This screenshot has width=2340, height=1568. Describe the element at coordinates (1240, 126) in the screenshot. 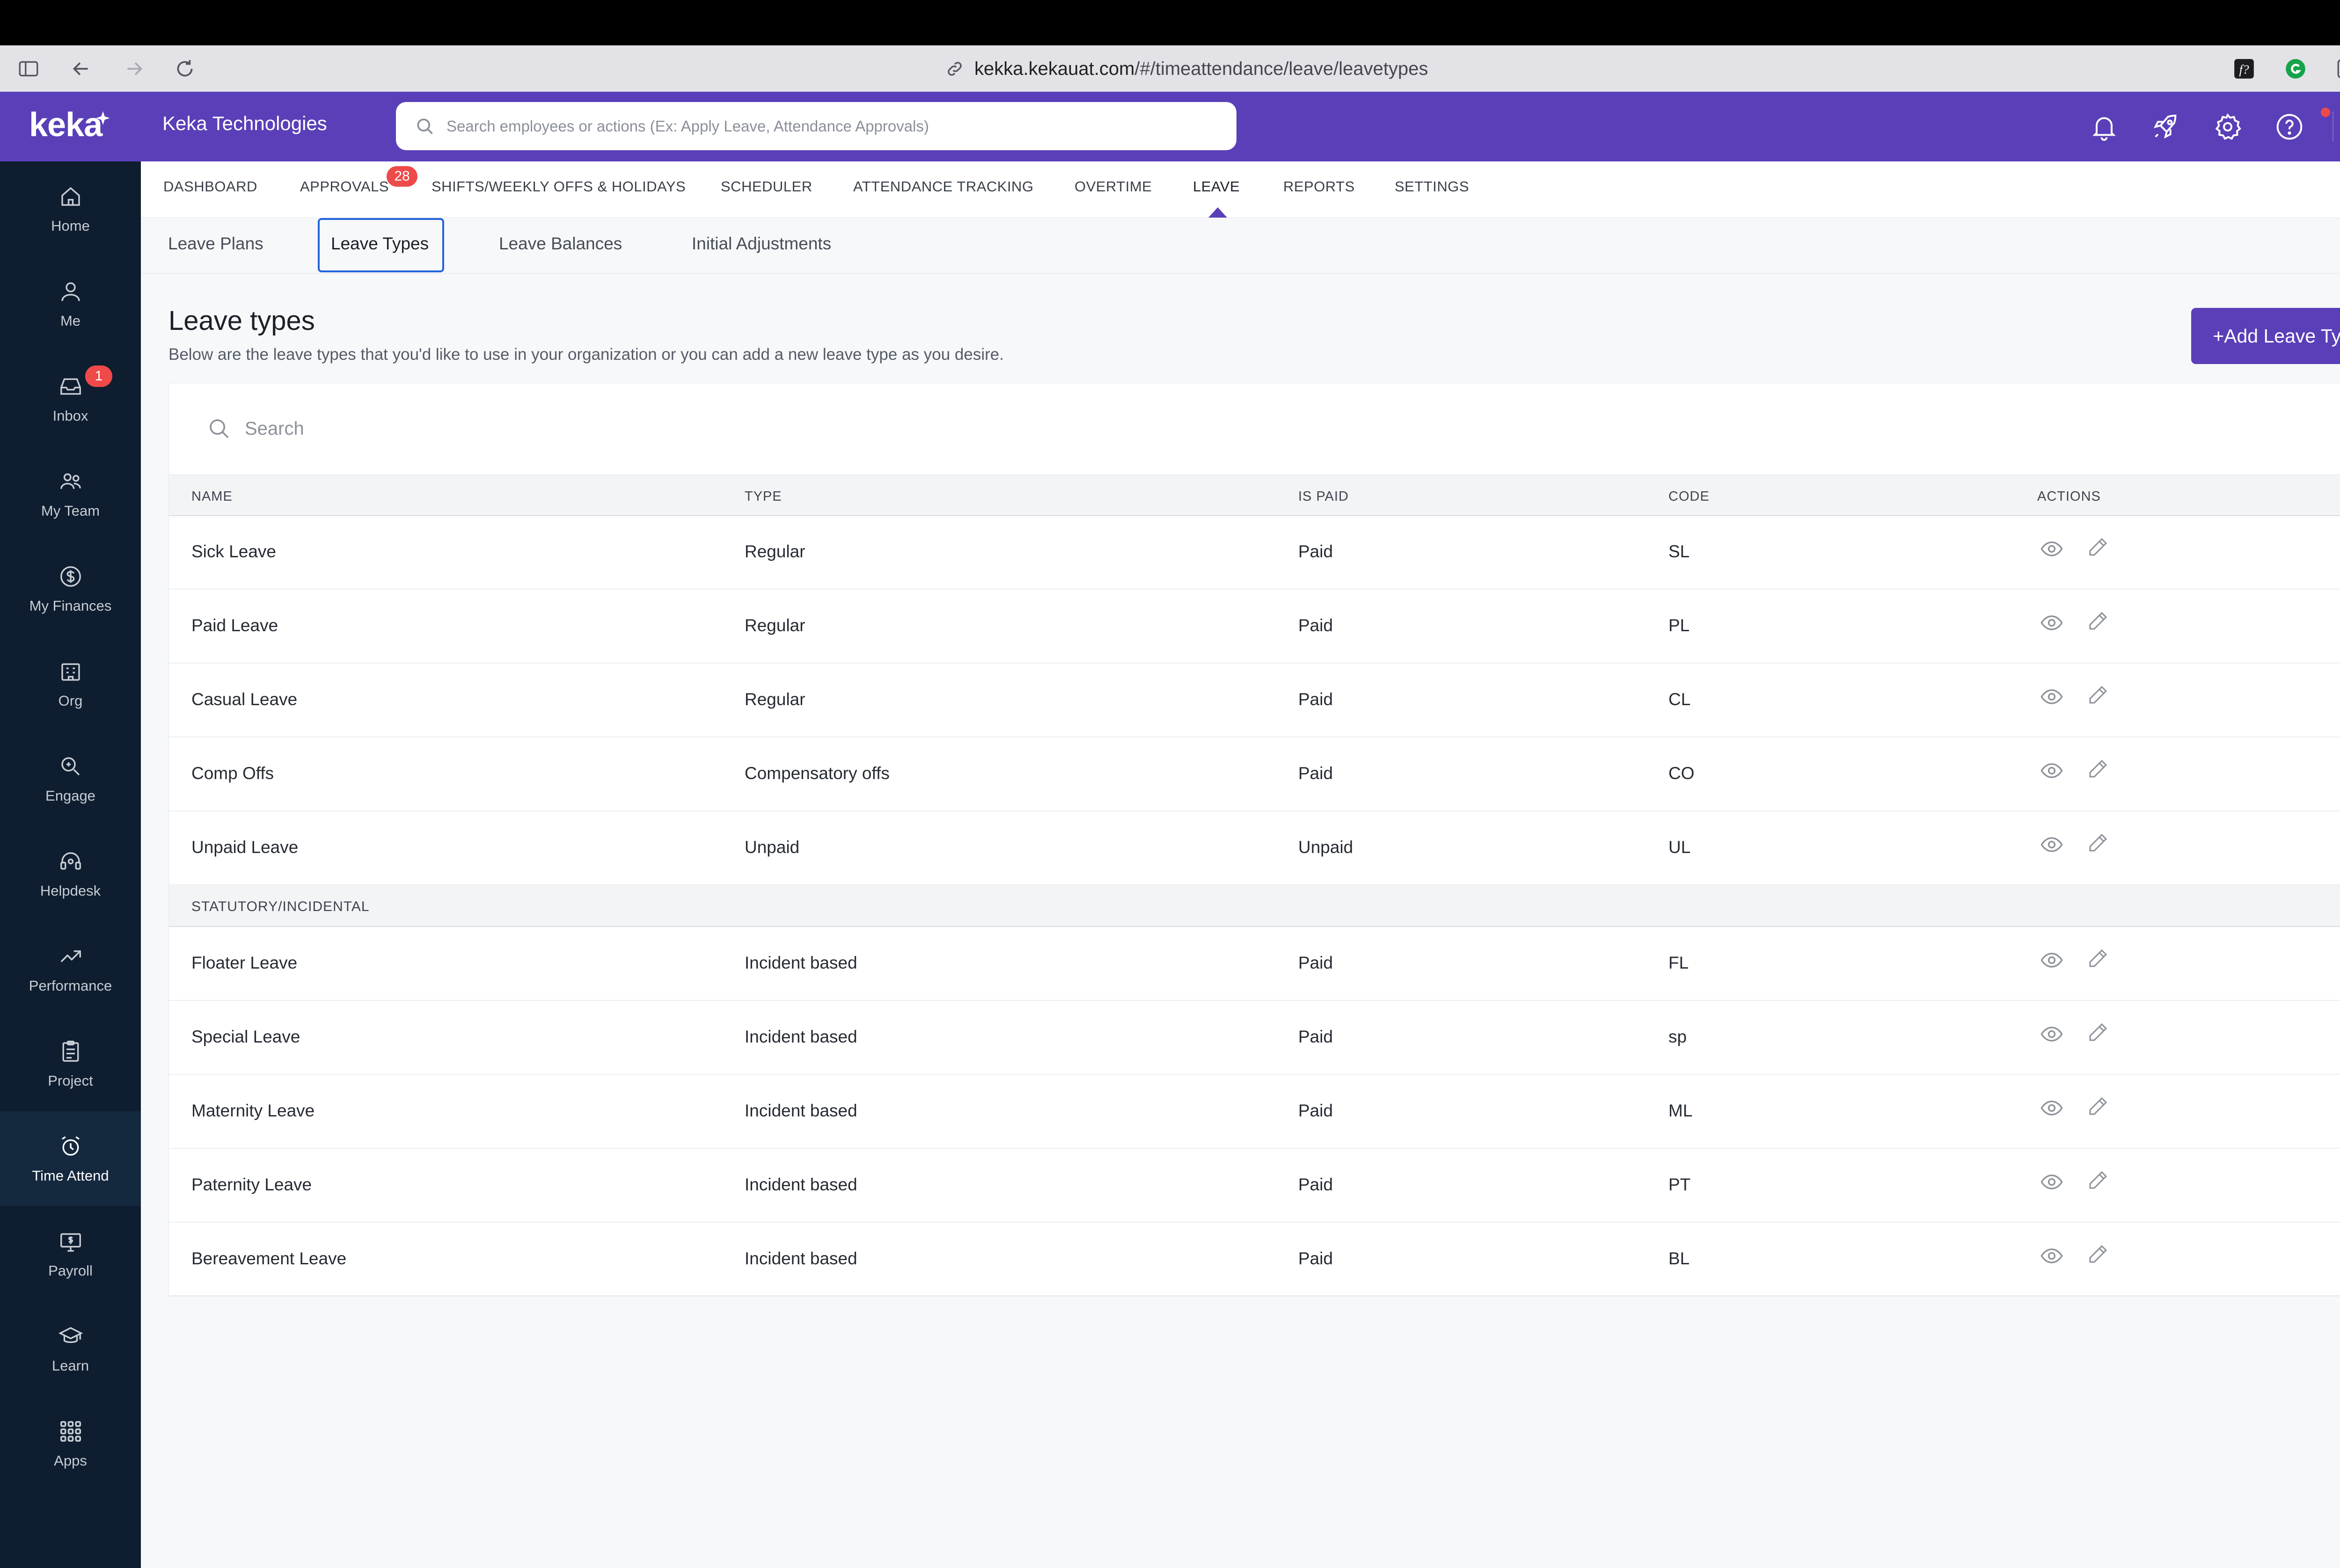

I see `top-header: Keka Technologies SS` at that location.